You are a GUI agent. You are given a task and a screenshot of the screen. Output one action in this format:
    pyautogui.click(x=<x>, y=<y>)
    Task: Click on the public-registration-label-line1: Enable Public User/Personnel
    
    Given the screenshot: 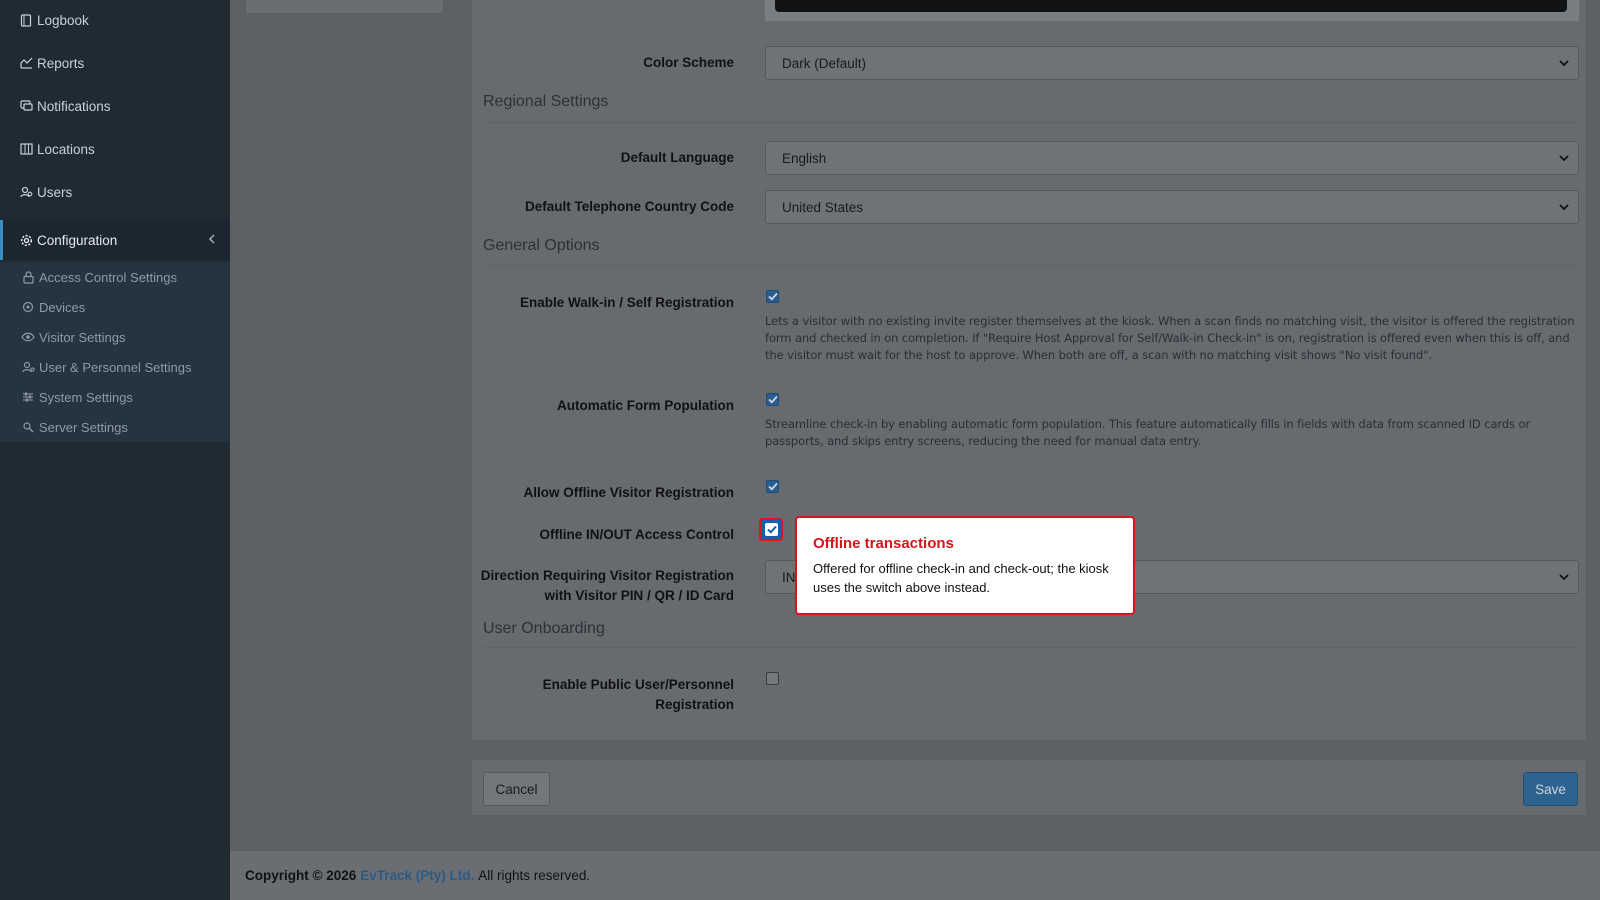 What is the action you would take?
    pyautogui.click(x=638, y=684)
    